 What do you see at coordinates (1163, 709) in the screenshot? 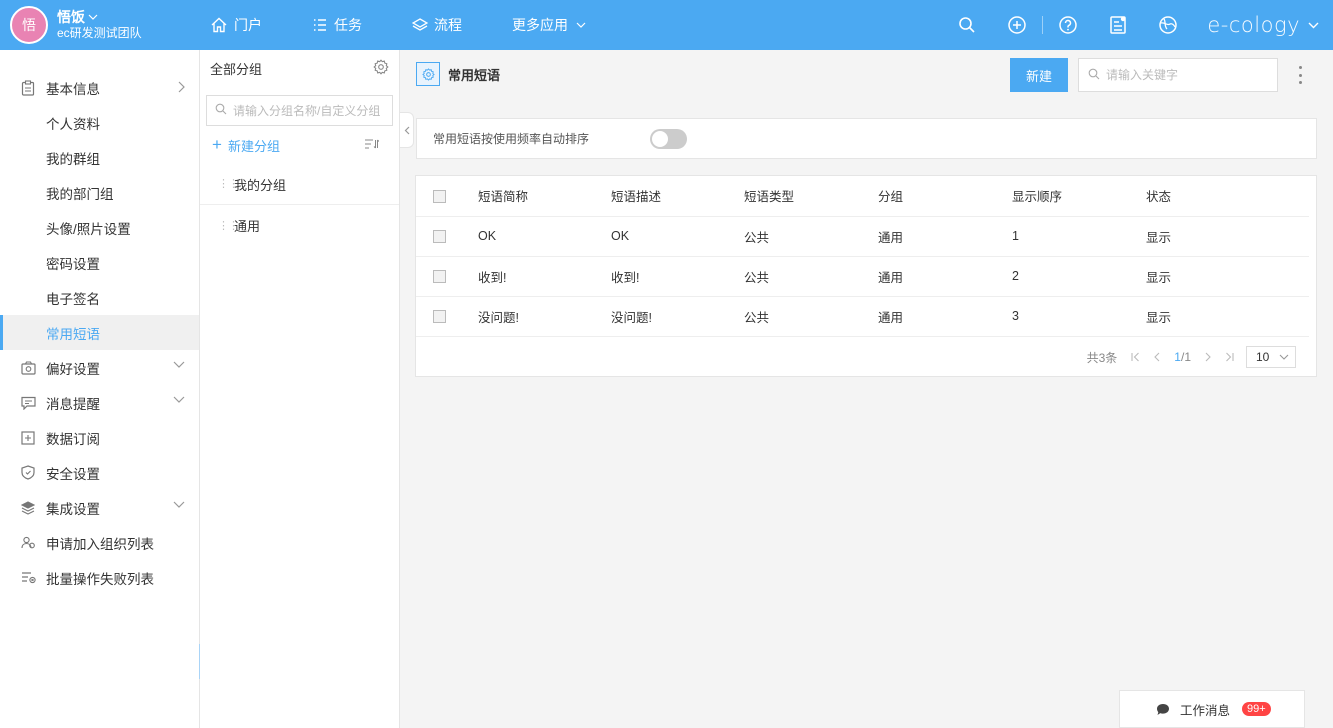
I see `chat-bubble-icon` at bounding box center [1163, 709].